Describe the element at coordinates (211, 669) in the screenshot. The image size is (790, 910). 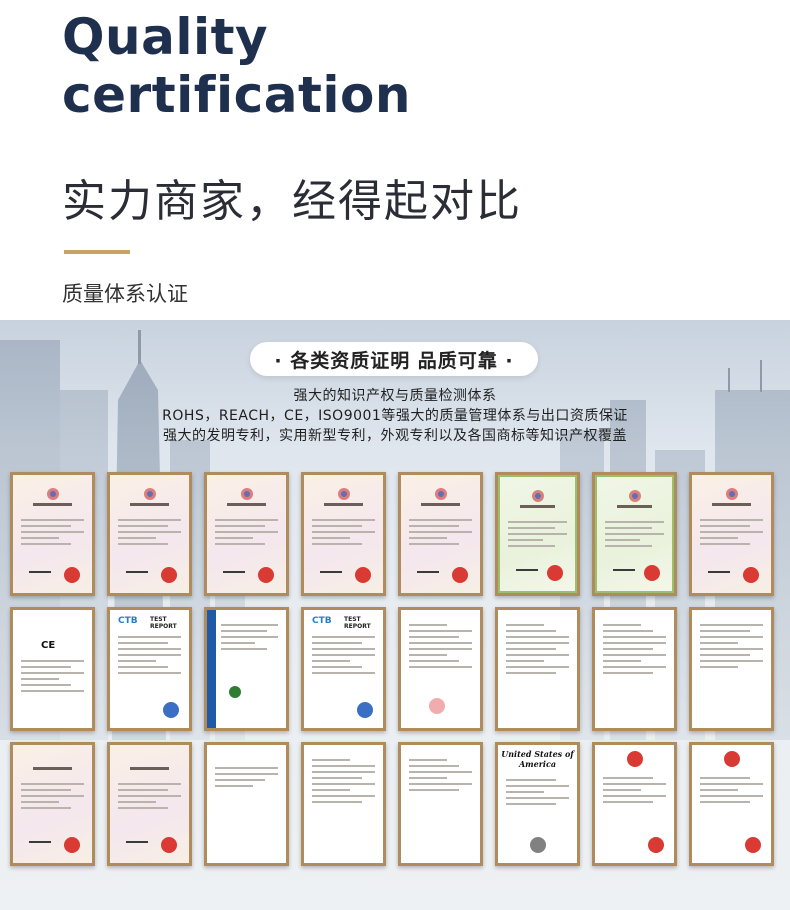
I see `blue-side-stripe` at that location.